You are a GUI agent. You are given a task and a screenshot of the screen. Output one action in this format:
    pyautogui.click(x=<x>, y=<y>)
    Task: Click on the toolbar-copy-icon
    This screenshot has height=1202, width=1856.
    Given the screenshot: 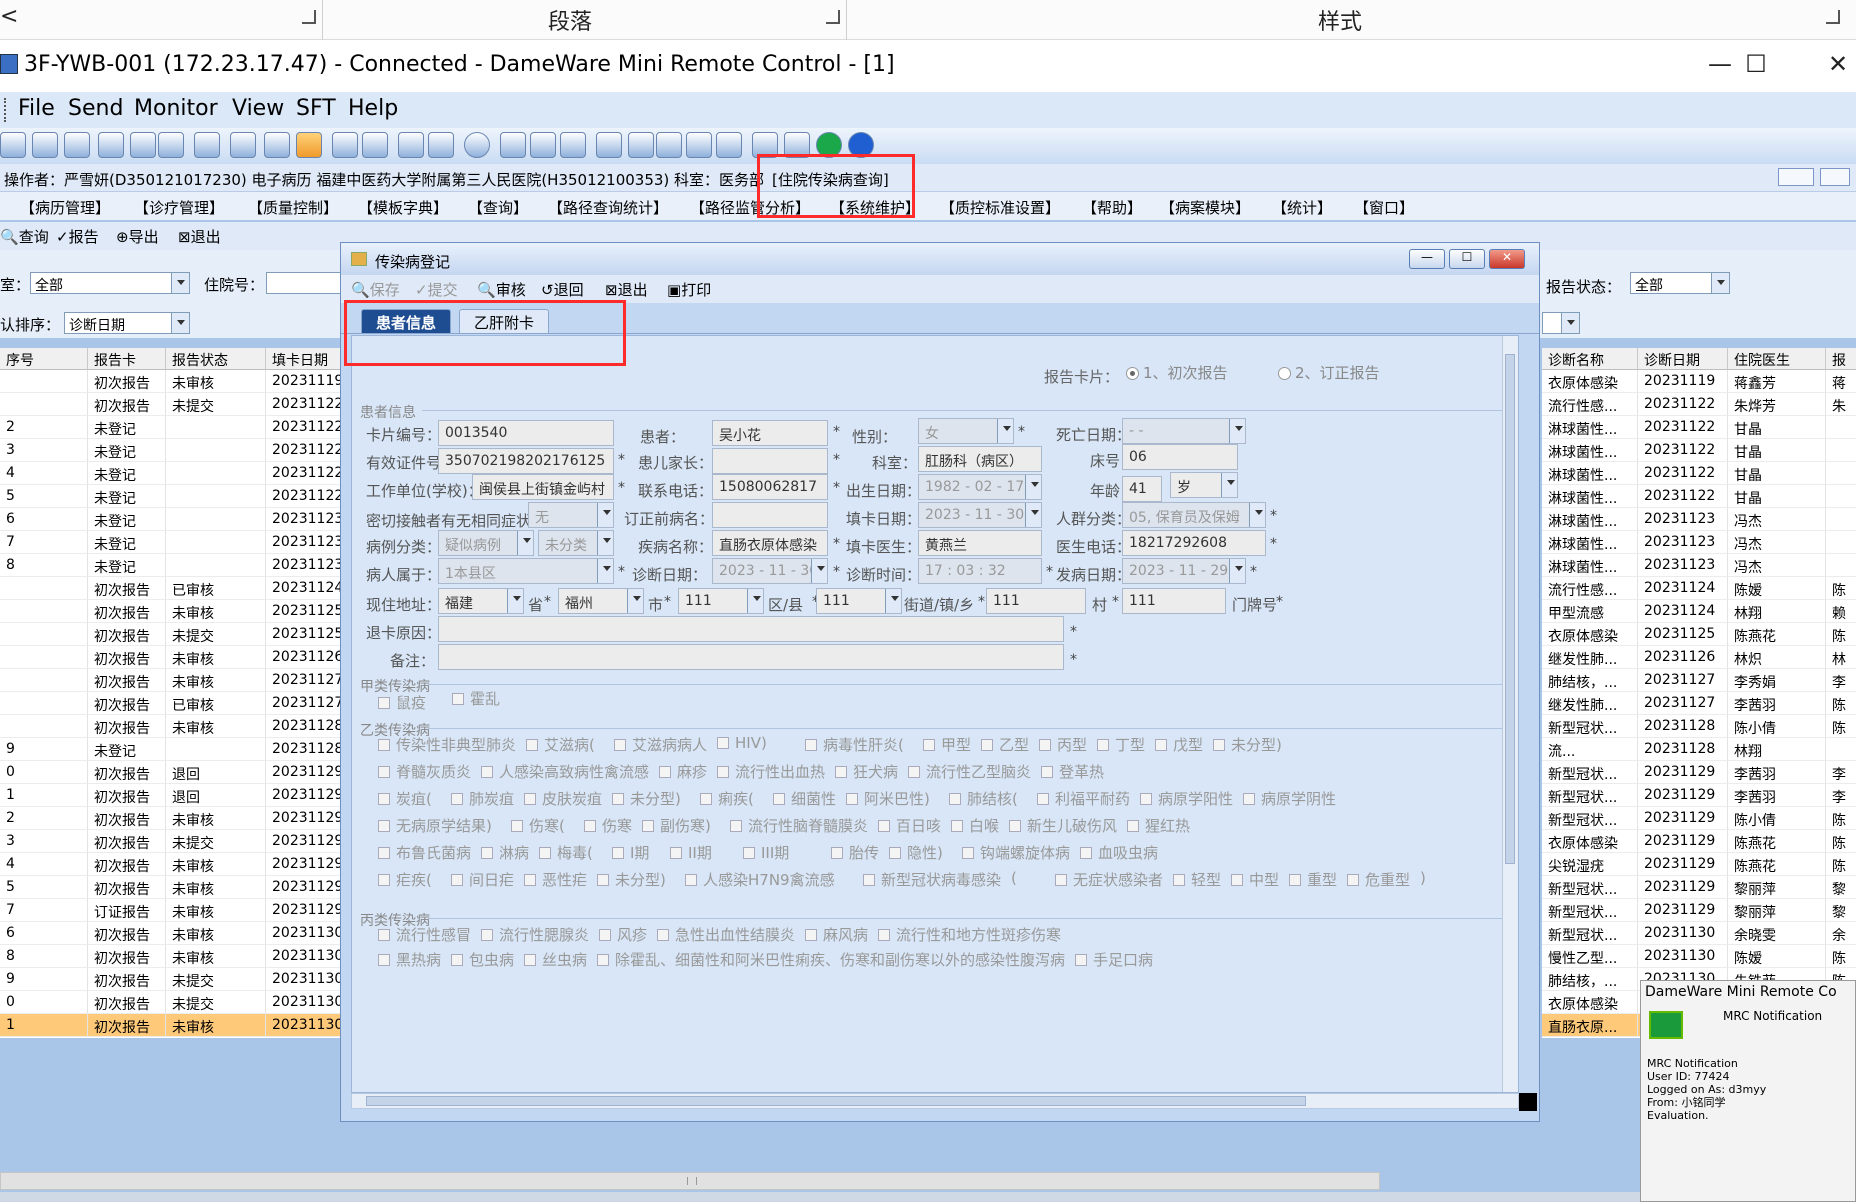 What is the action you would take?
    pyautogui.click(x=641, y=145)
    